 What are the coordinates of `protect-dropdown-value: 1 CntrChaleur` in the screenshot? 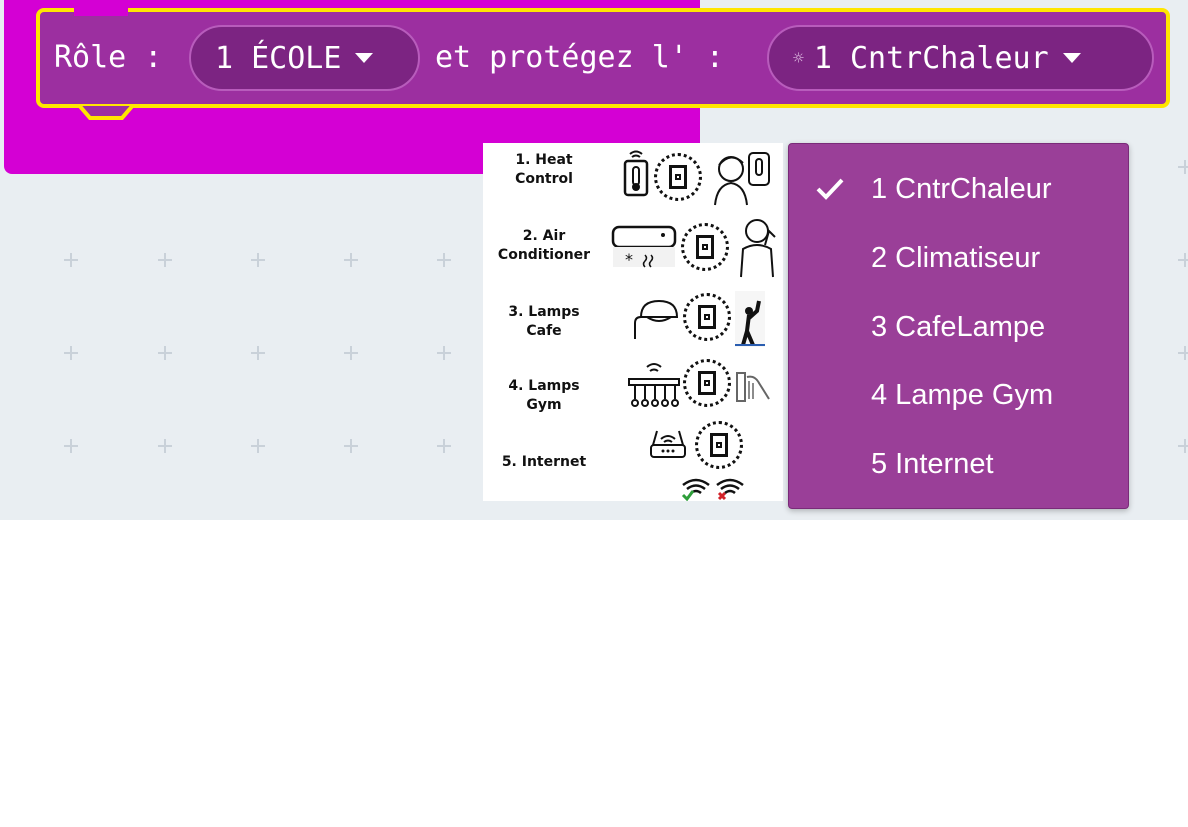 It's located at (931, 58).